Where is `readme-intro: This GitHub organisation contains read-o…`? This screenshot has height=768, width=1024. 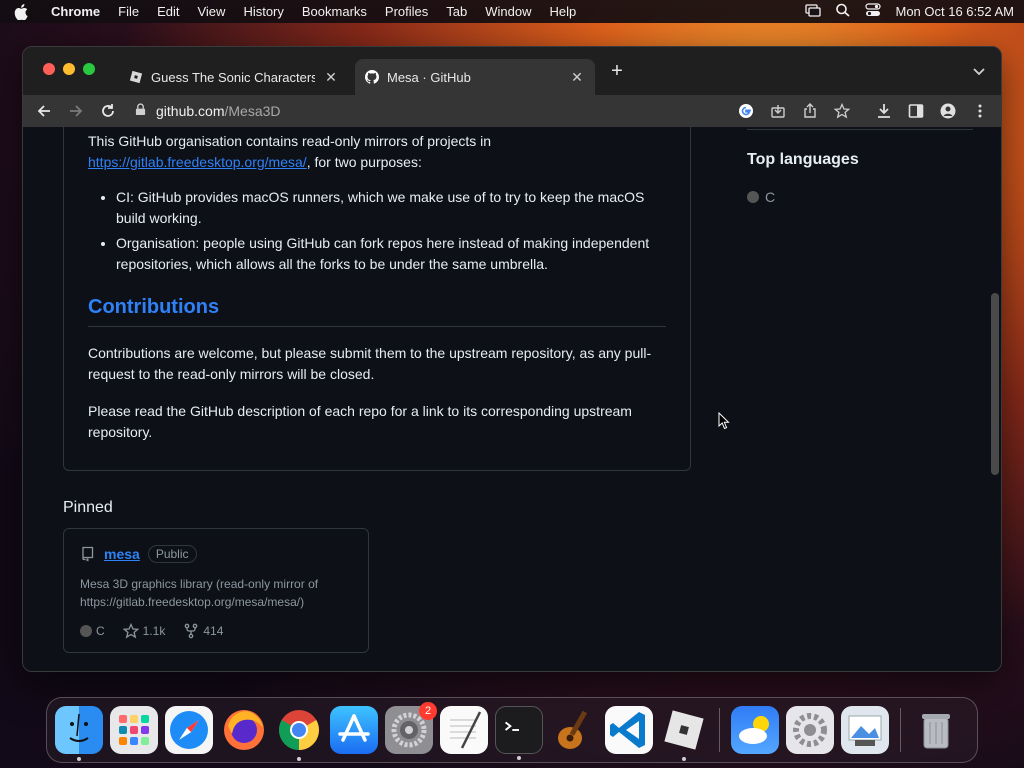
readme-intro: This GitHub organisation contains read-o… is located at coordinates (377, 152).